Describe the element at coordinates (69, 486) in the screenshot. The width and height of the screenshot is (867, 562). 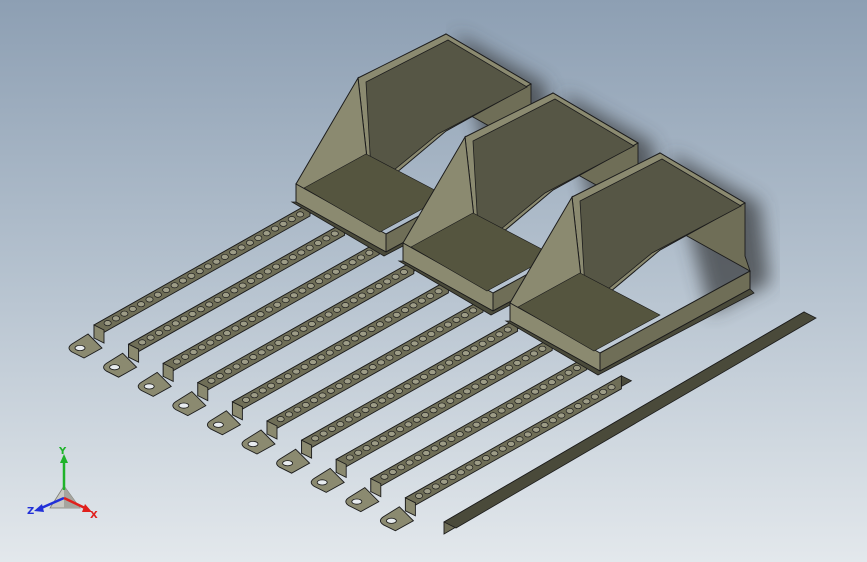
I see `orientation-triad: Y Z X` at that location.